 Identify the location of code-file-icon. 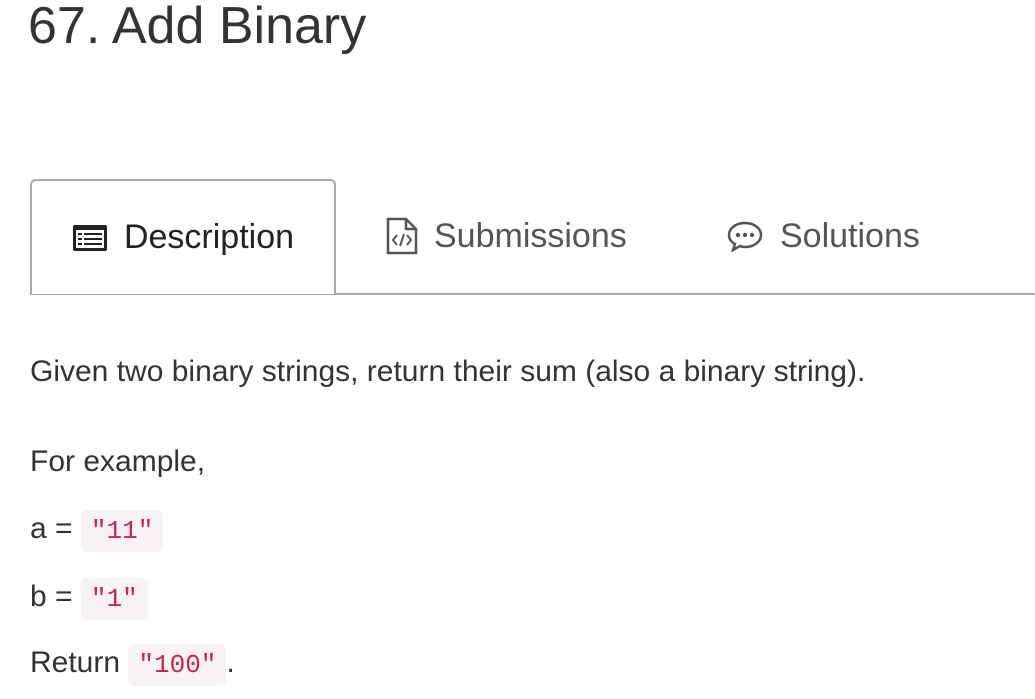
(402, 236).